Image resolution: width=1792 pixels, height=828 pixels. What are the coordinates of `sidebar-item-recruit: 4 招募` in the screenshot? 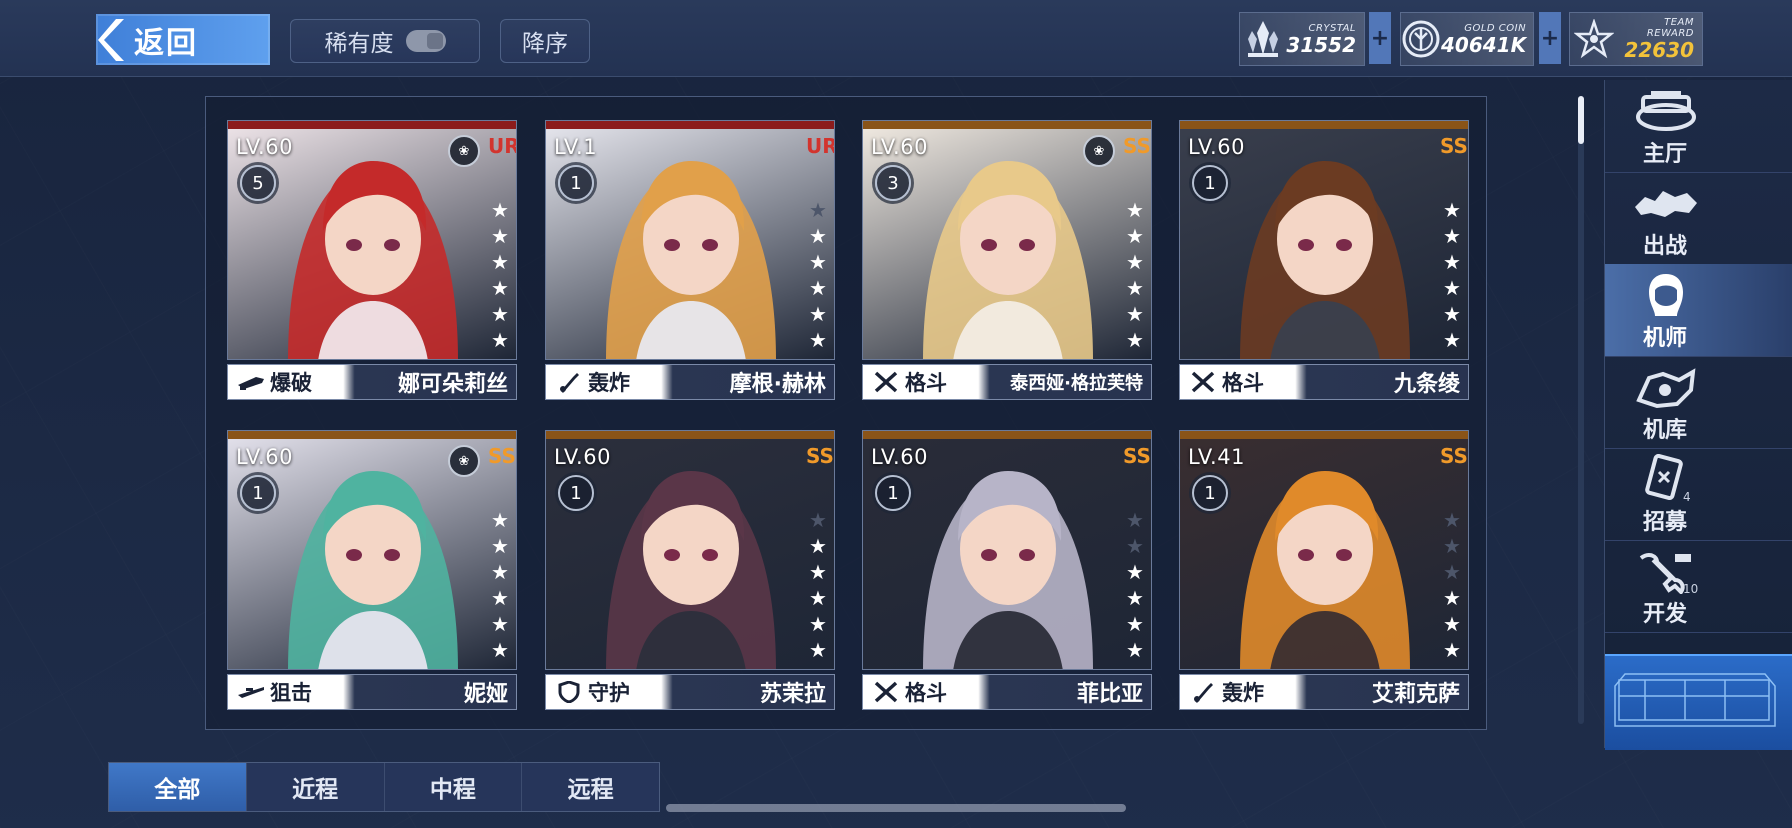 It's located at (1698, 494).